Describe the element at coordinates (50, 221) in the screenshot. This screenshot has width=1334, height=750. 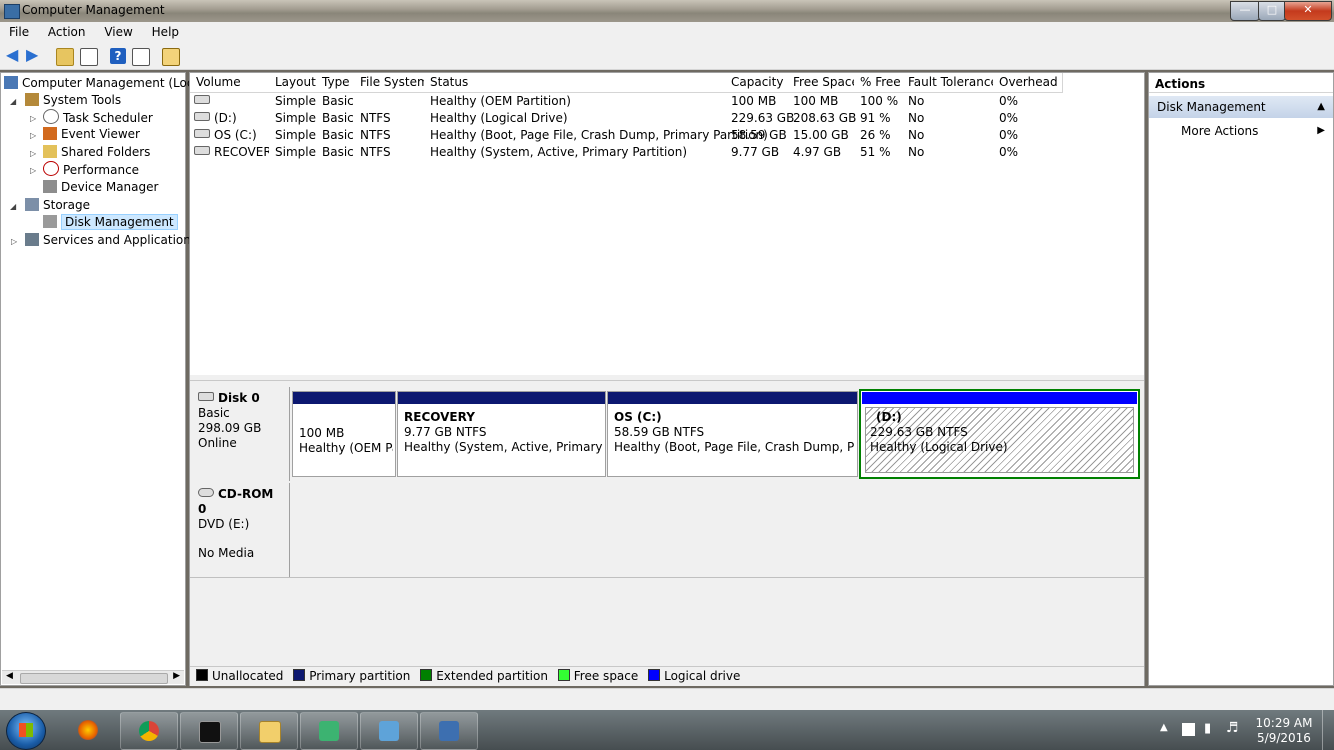
I see `disk-management-icon` at that location.